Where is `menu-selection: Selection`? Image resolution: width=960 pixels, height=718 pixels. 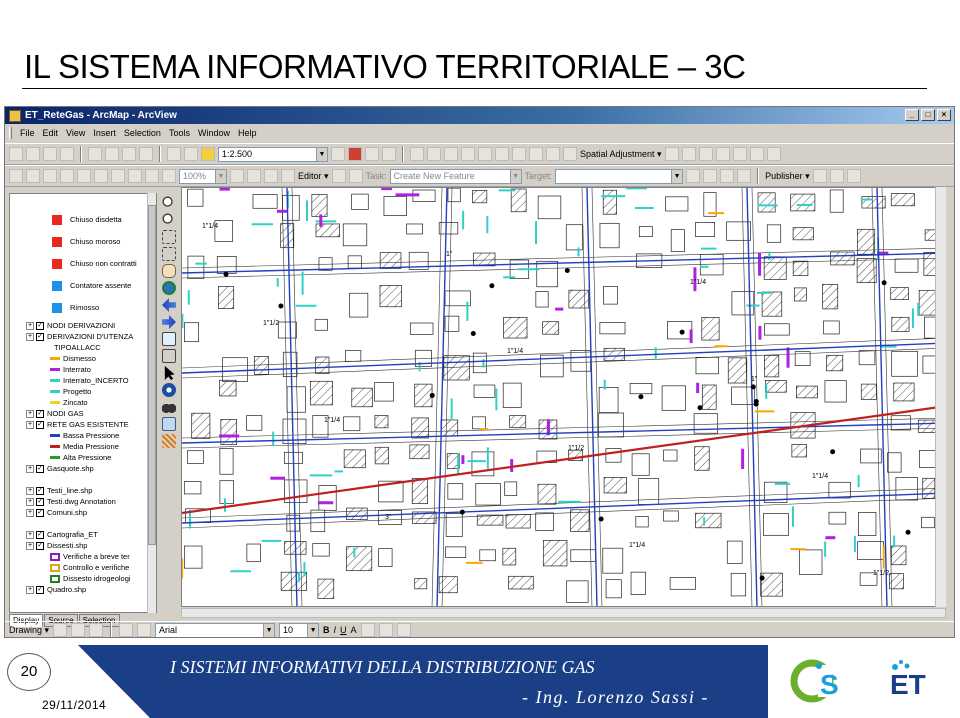 menu-selection: Selection is located at coordinates (142, 133).